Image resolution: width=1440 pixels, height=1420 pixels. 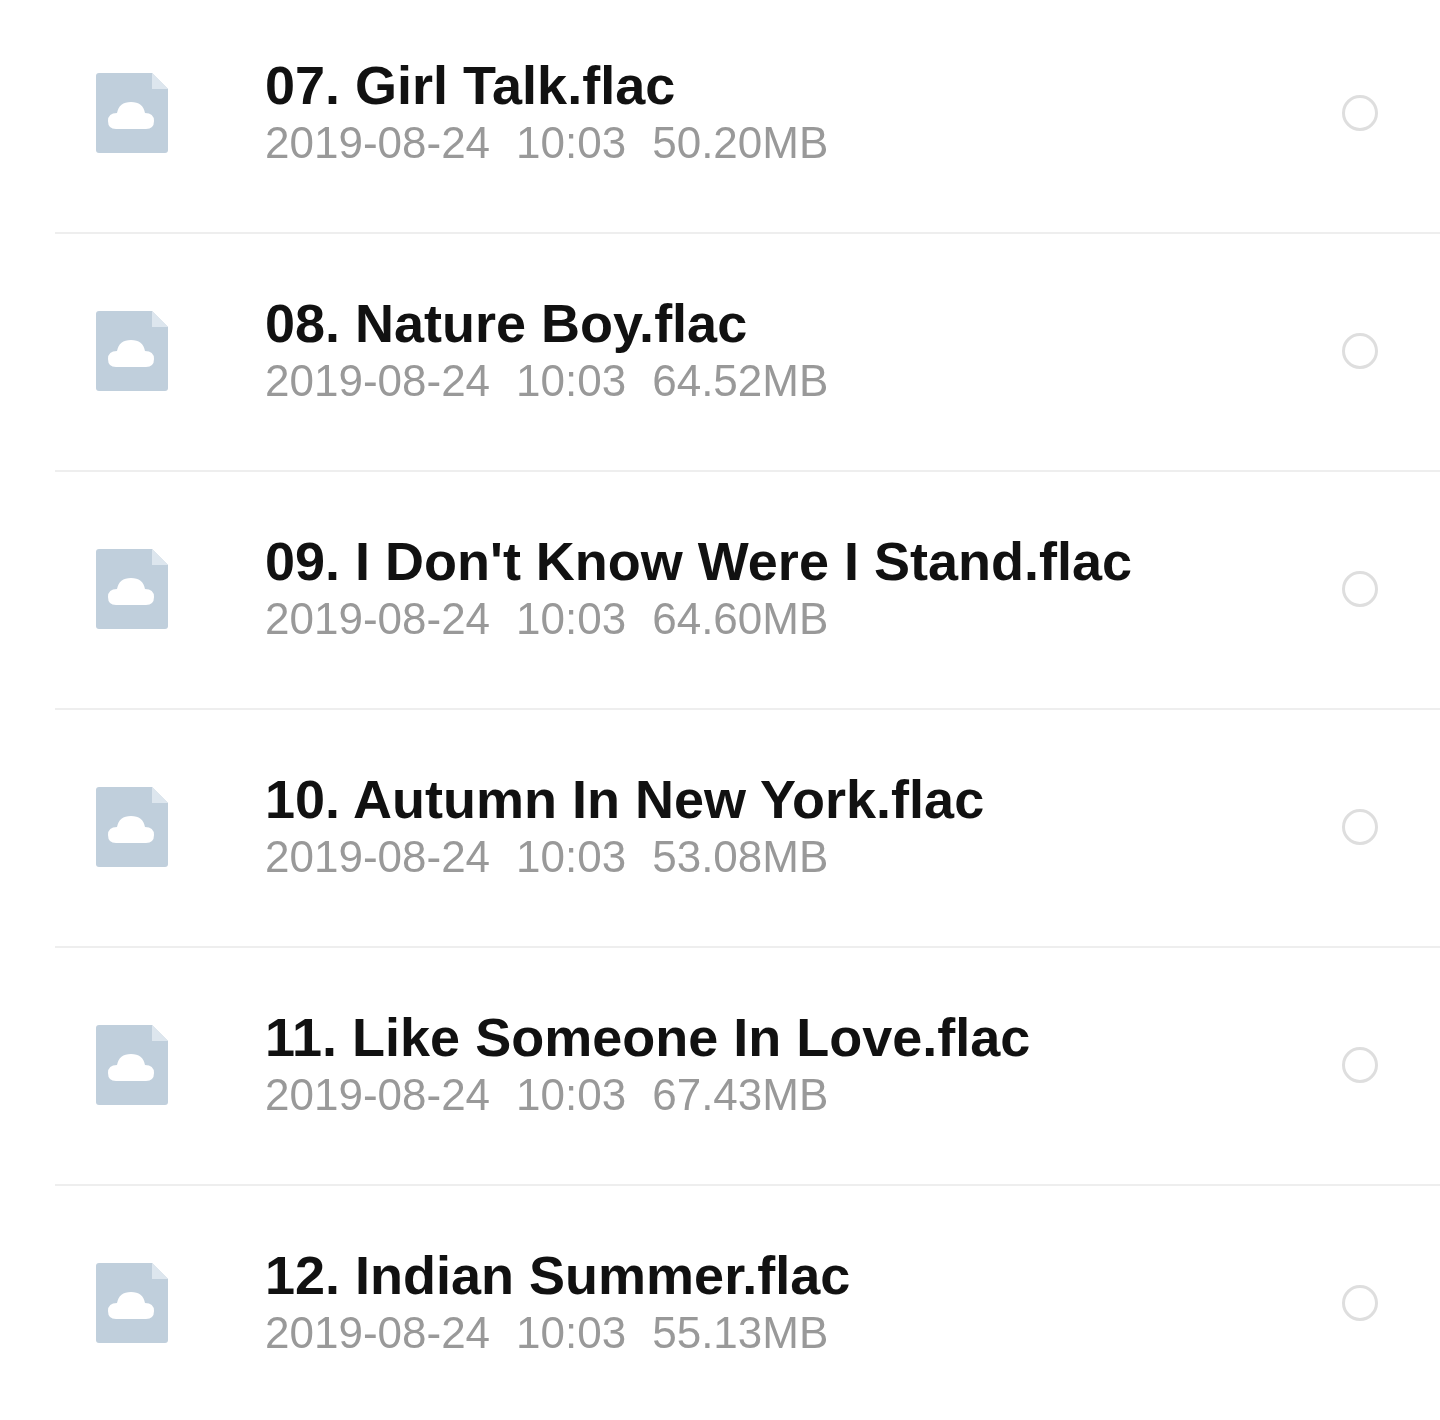 What do you see at coordinates (699, 561) in the screenshot?
I see `file-name: 09. I Don't Know Were I Stand.flac` at bounding box center [699, 561].